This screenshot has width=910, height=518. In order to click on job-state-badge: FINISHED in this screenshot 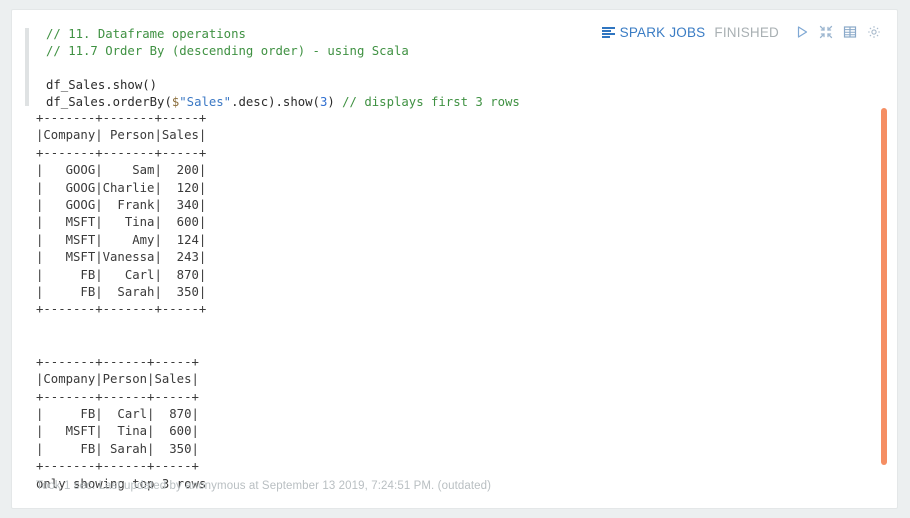, I will do `click(746, 32)`.